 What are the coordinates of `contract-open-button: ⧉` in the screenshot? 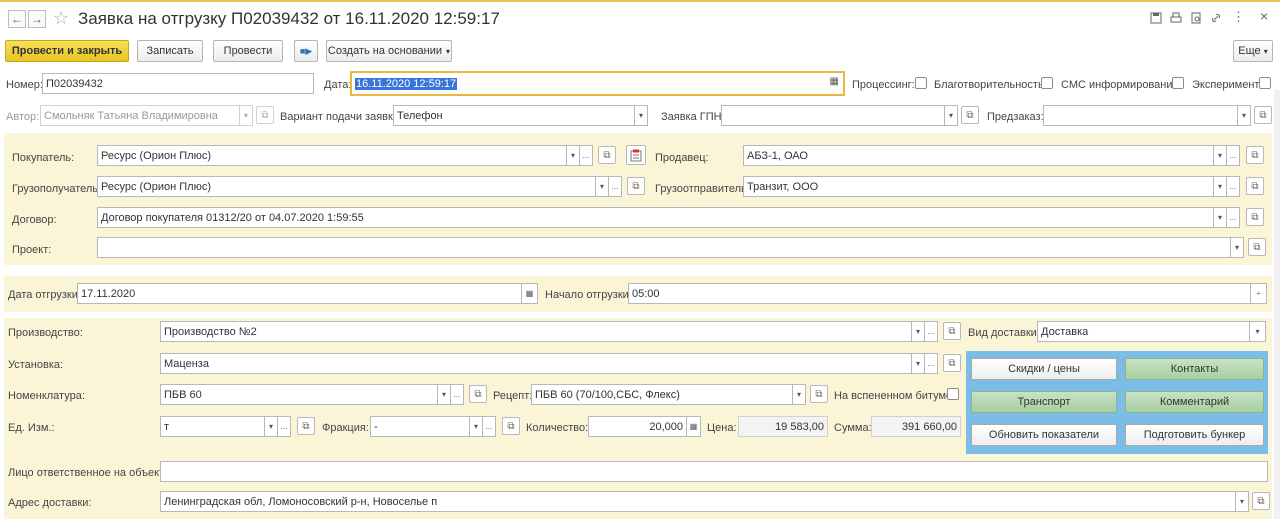 It's located at (1255, 217).